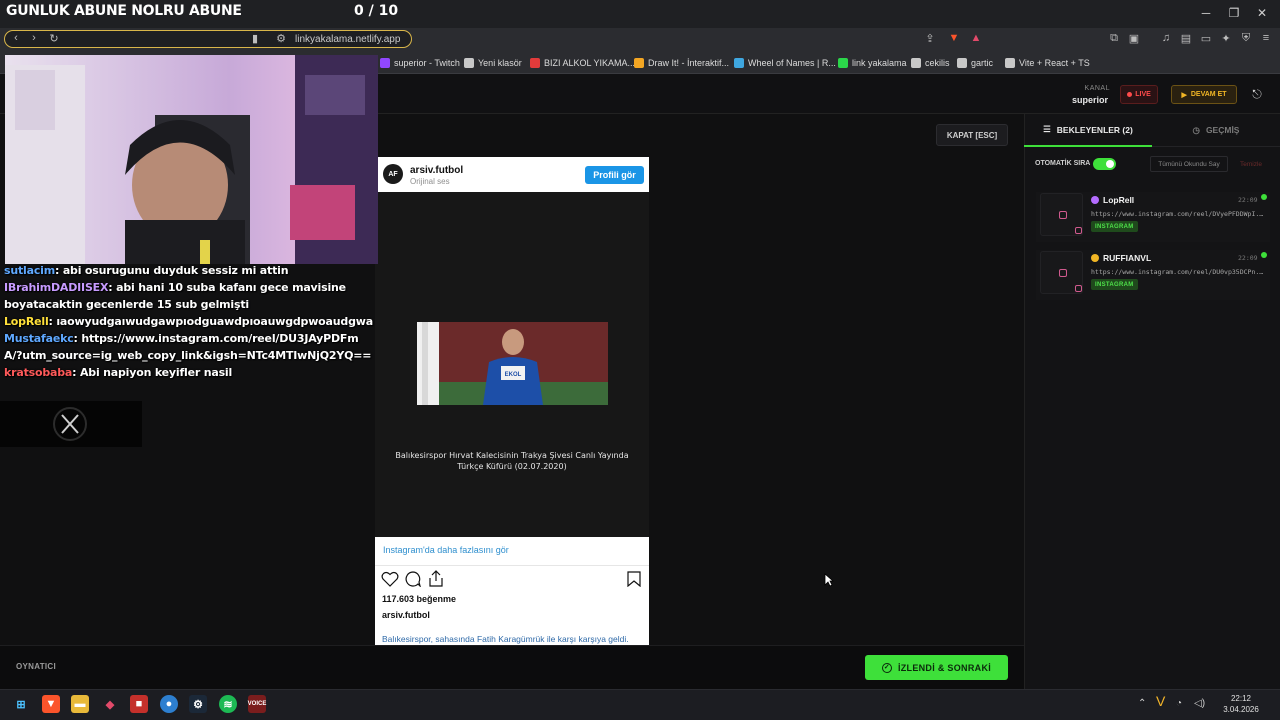 This screenshot has width=1280, height=720. Describe the element at coordinates (1179, 703) in the screenshot. I see `network-icon: ◔` at that location.